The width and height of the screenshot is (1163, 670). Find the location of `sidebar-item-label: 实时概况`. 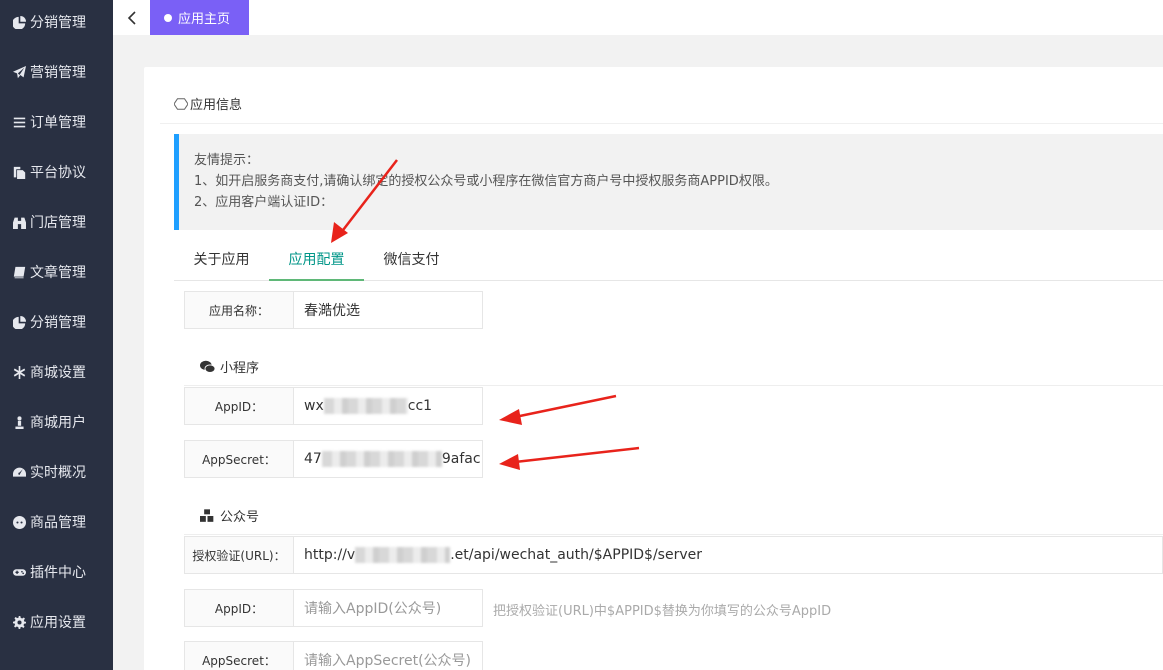

sidebar-item-label: 实时概况 is located at coordinates (58, 473).